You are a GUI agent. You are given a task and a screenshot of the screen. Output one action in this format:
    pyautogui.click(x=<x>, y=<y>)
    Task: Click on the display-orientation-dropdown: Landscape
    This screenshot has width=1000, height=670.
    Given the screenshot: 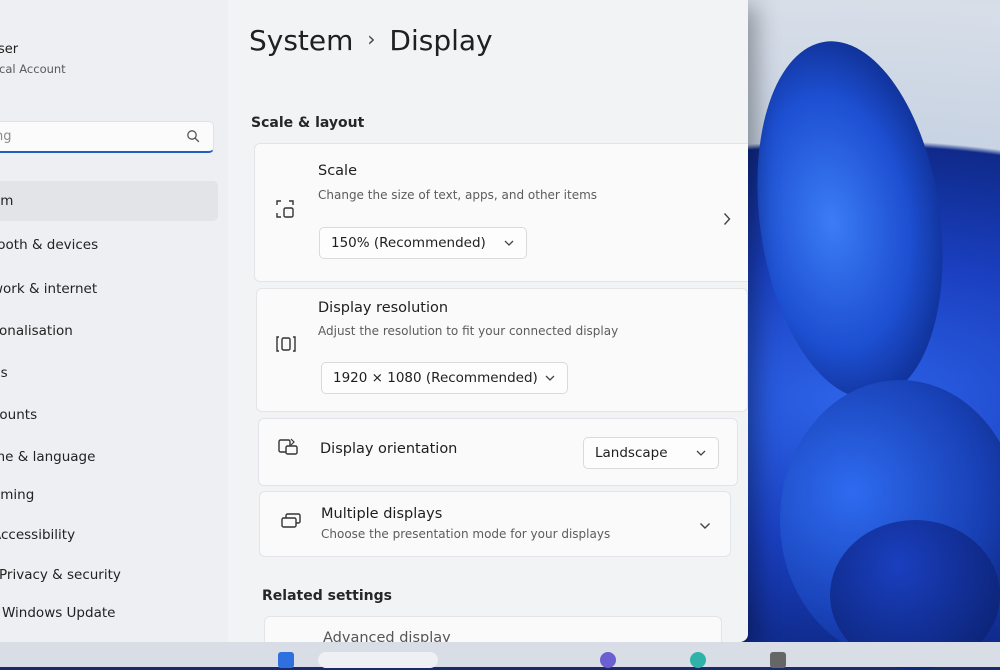 What is the action you would take?
    pyautogui.click(x=651, y=453)
    